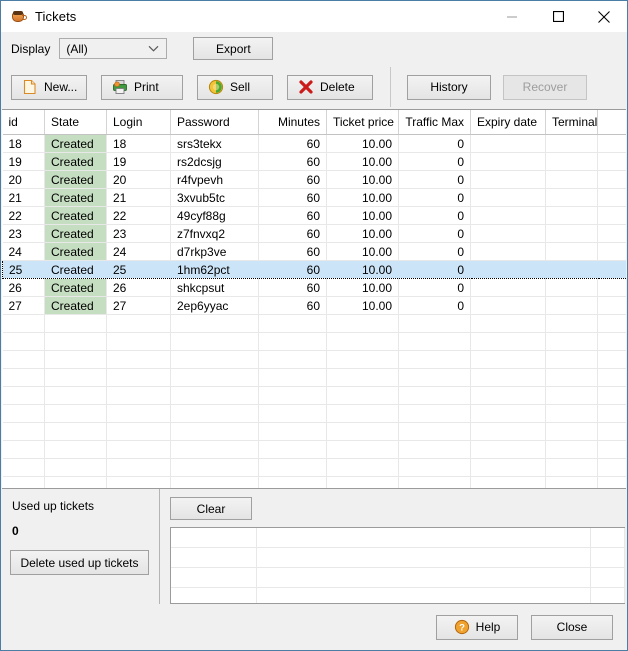  I want to click on column-header-password: Password, so click(214, 122).